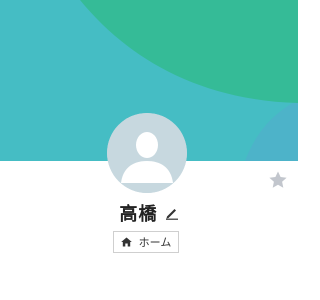  I want to click on profile-name-row: 高橋, so click(149, 213).